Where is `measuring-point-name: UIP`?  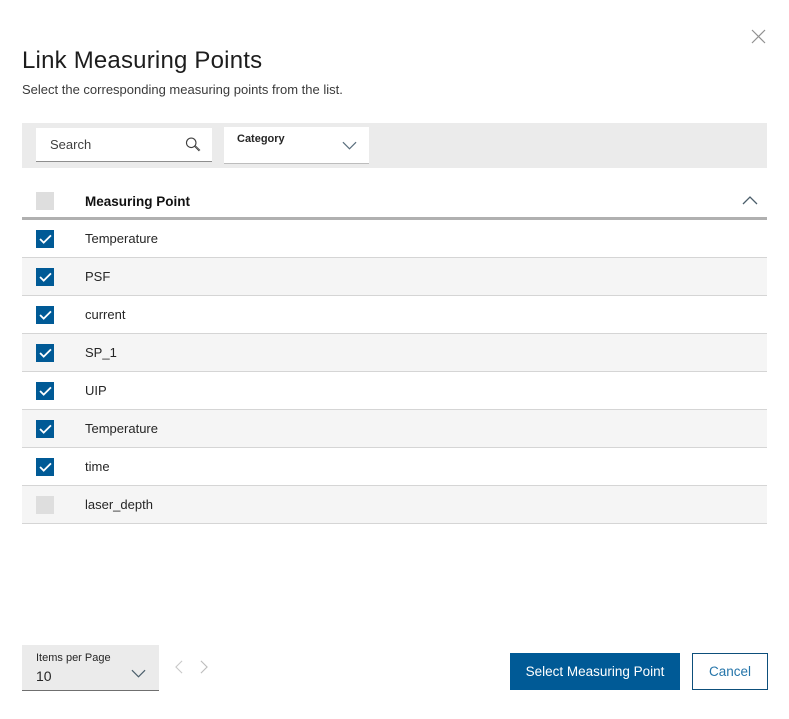
measuring-point-name: UIP is located at coordinates (96, 390).